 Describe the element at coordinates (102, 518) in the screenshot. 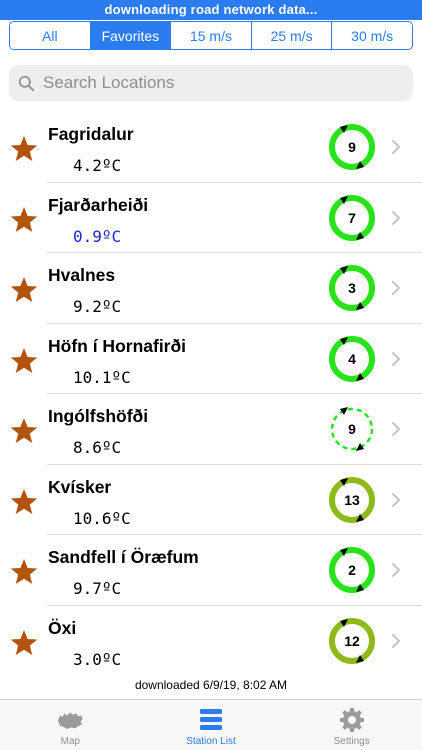

I see `station-temperature: 10.6ºC` at that location.